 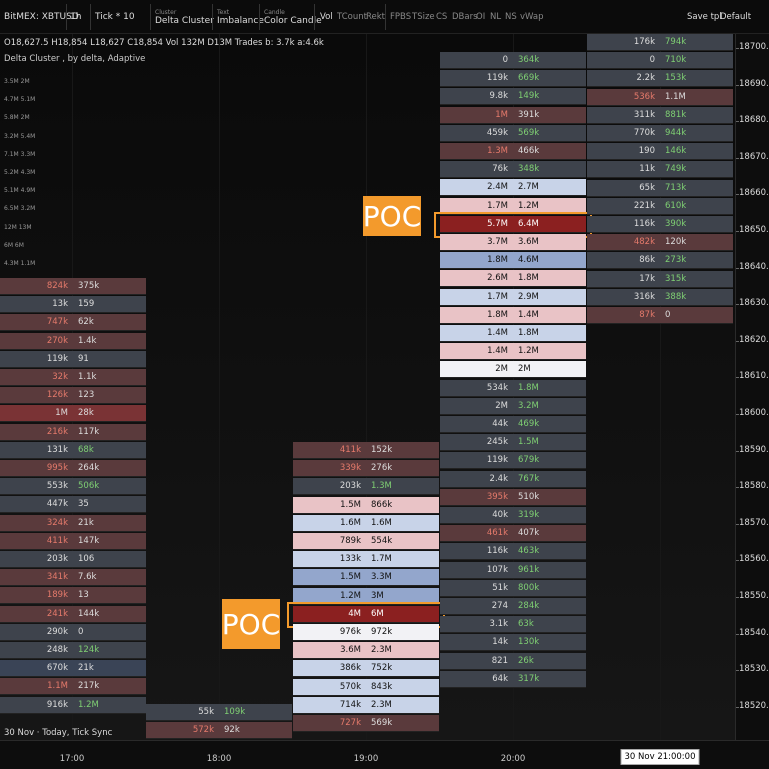 I want to click on cluster-cell: 1.5M 866k, so click(x=366, y=505).